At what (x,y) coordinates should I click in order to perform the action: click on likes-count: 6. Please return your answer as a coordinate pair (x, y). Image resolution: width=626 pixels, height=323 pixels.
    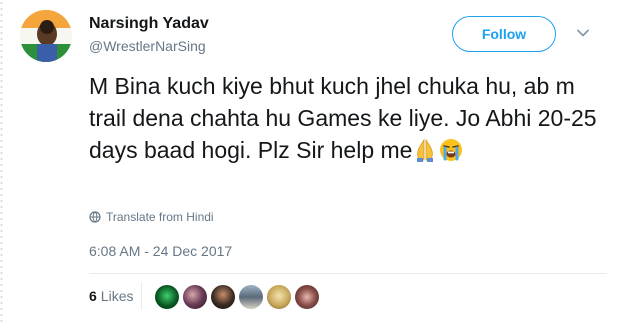
    Looking at the image, I should click on (93, 296).